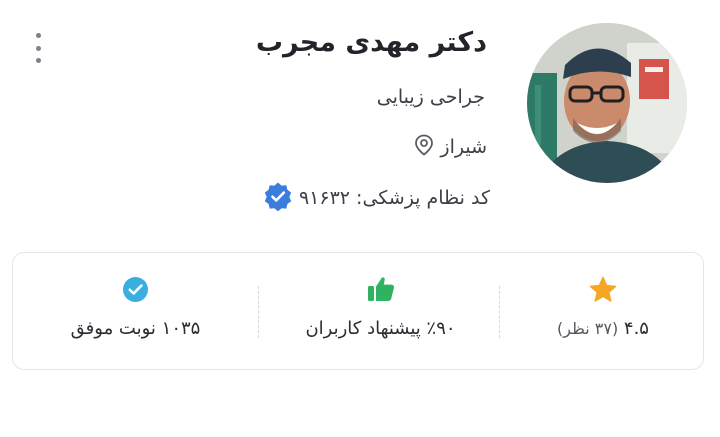 The height and width of the screenshot is (437, 720). What do you see at coordinates (380, 312) in the screenshot?
I see `recommend-stat: ٪۹۰ پیشنهاد کاربران` at bounding box center [380, 312].